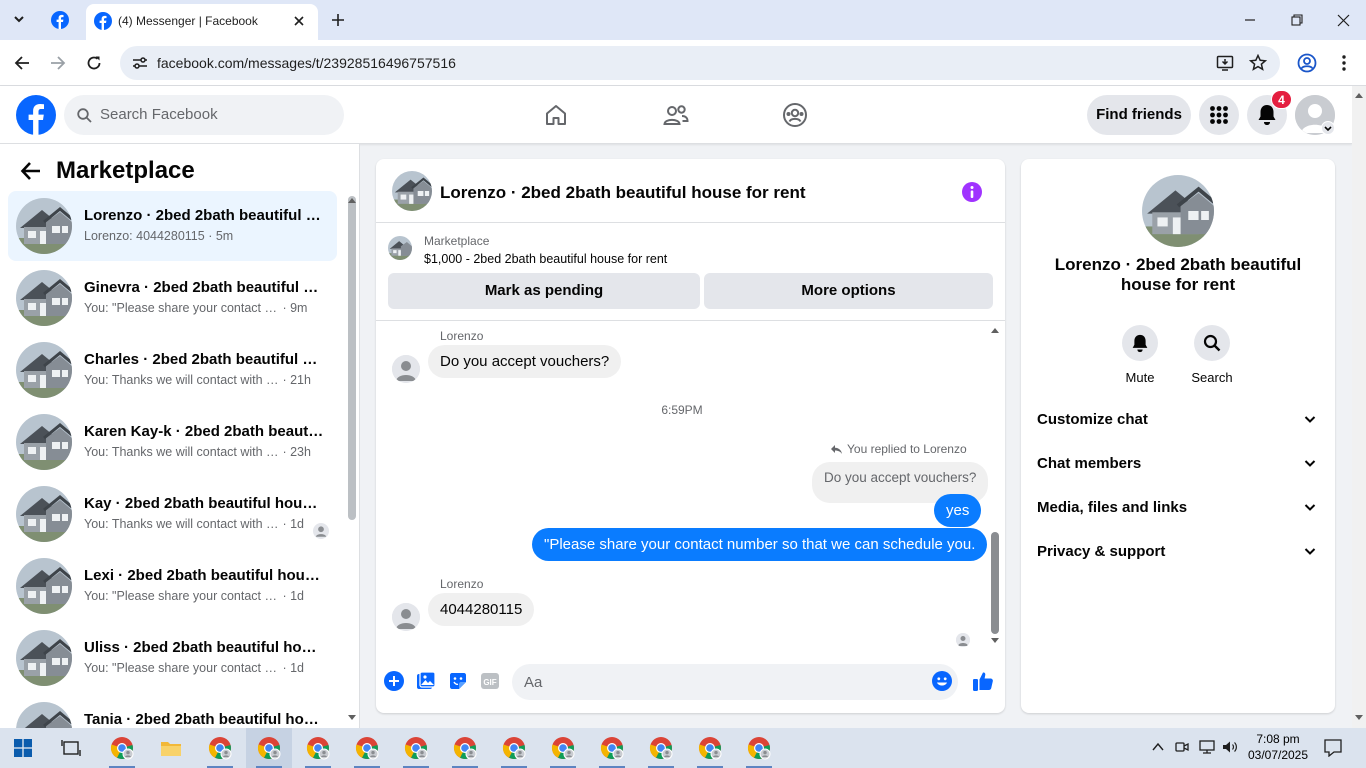  What do you see at coordinates (1225, 63) in the screenshot?
I see `install-app-icon` at bounding box center [1225, 63].